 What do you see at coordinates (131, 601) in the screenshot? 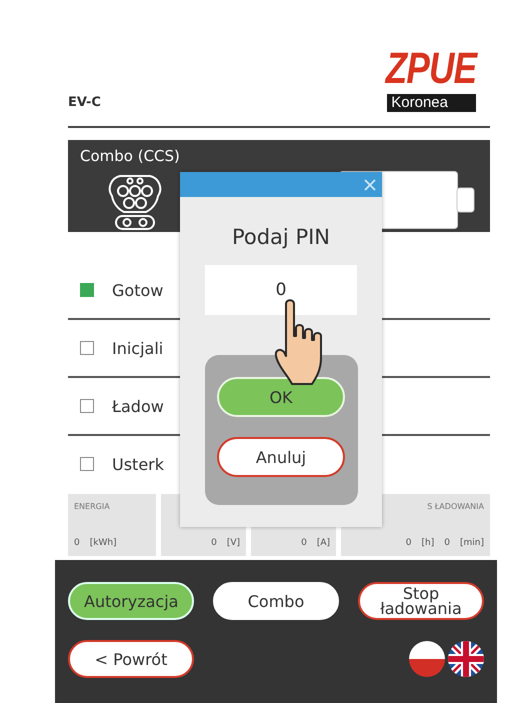
I see `action-button: Autoryzacja` at bounding box center [131, 601].